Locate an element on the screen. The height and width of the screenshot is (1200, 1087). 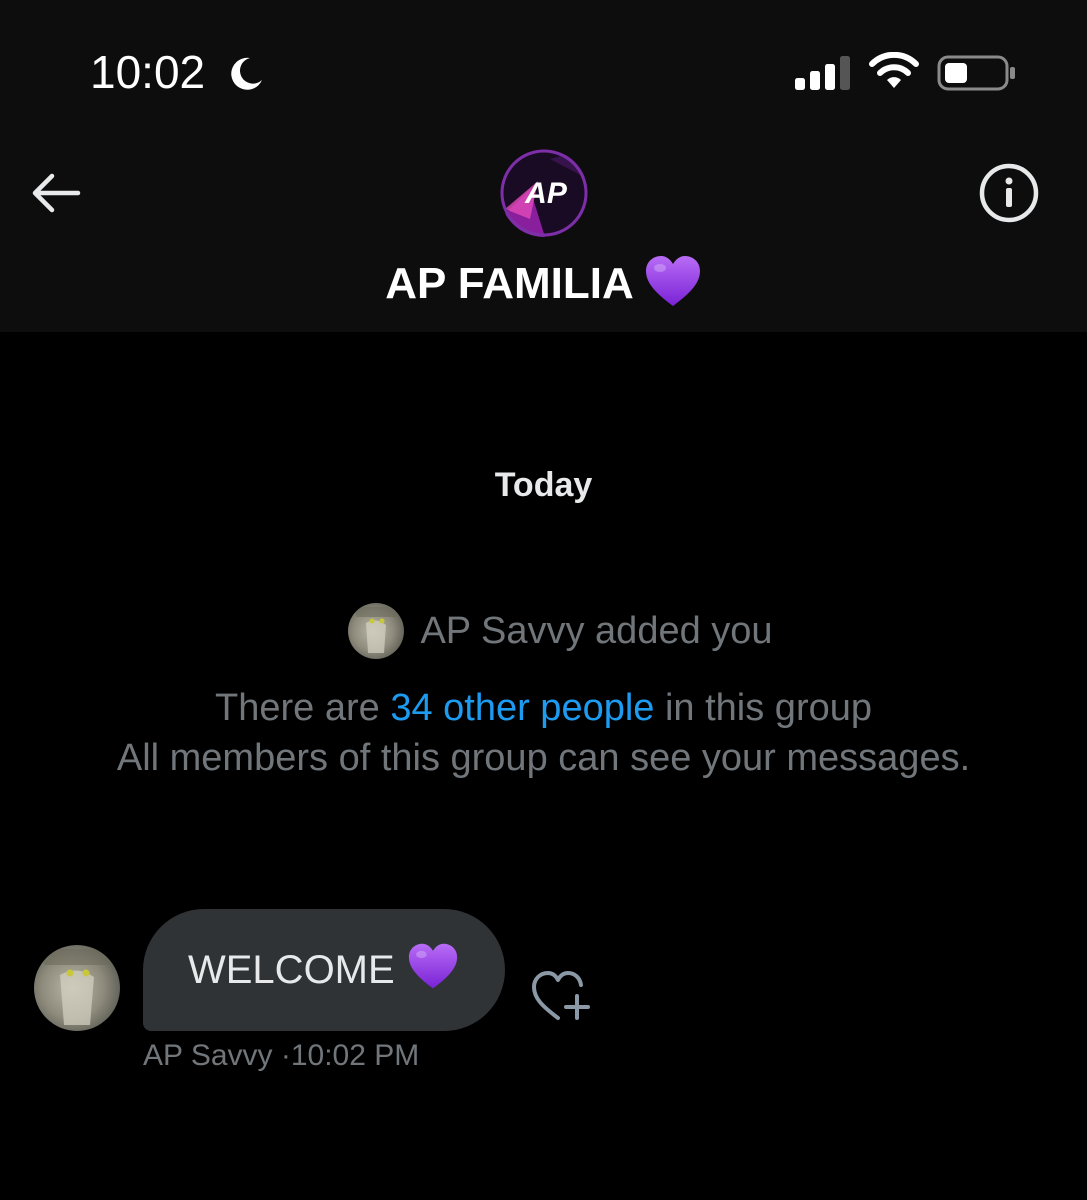
wifi-icon is located at coordinates (894, 70).